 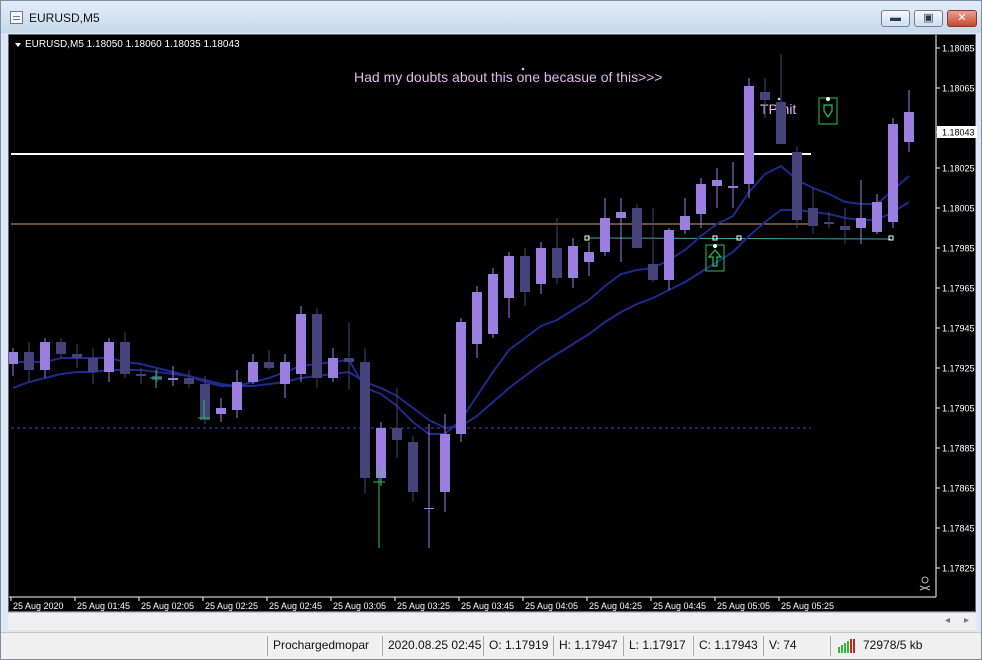 What do you see at coordinates (523, 69) in the screenshot?
I see `annotation-anchor` at bounding box center [523, 69].